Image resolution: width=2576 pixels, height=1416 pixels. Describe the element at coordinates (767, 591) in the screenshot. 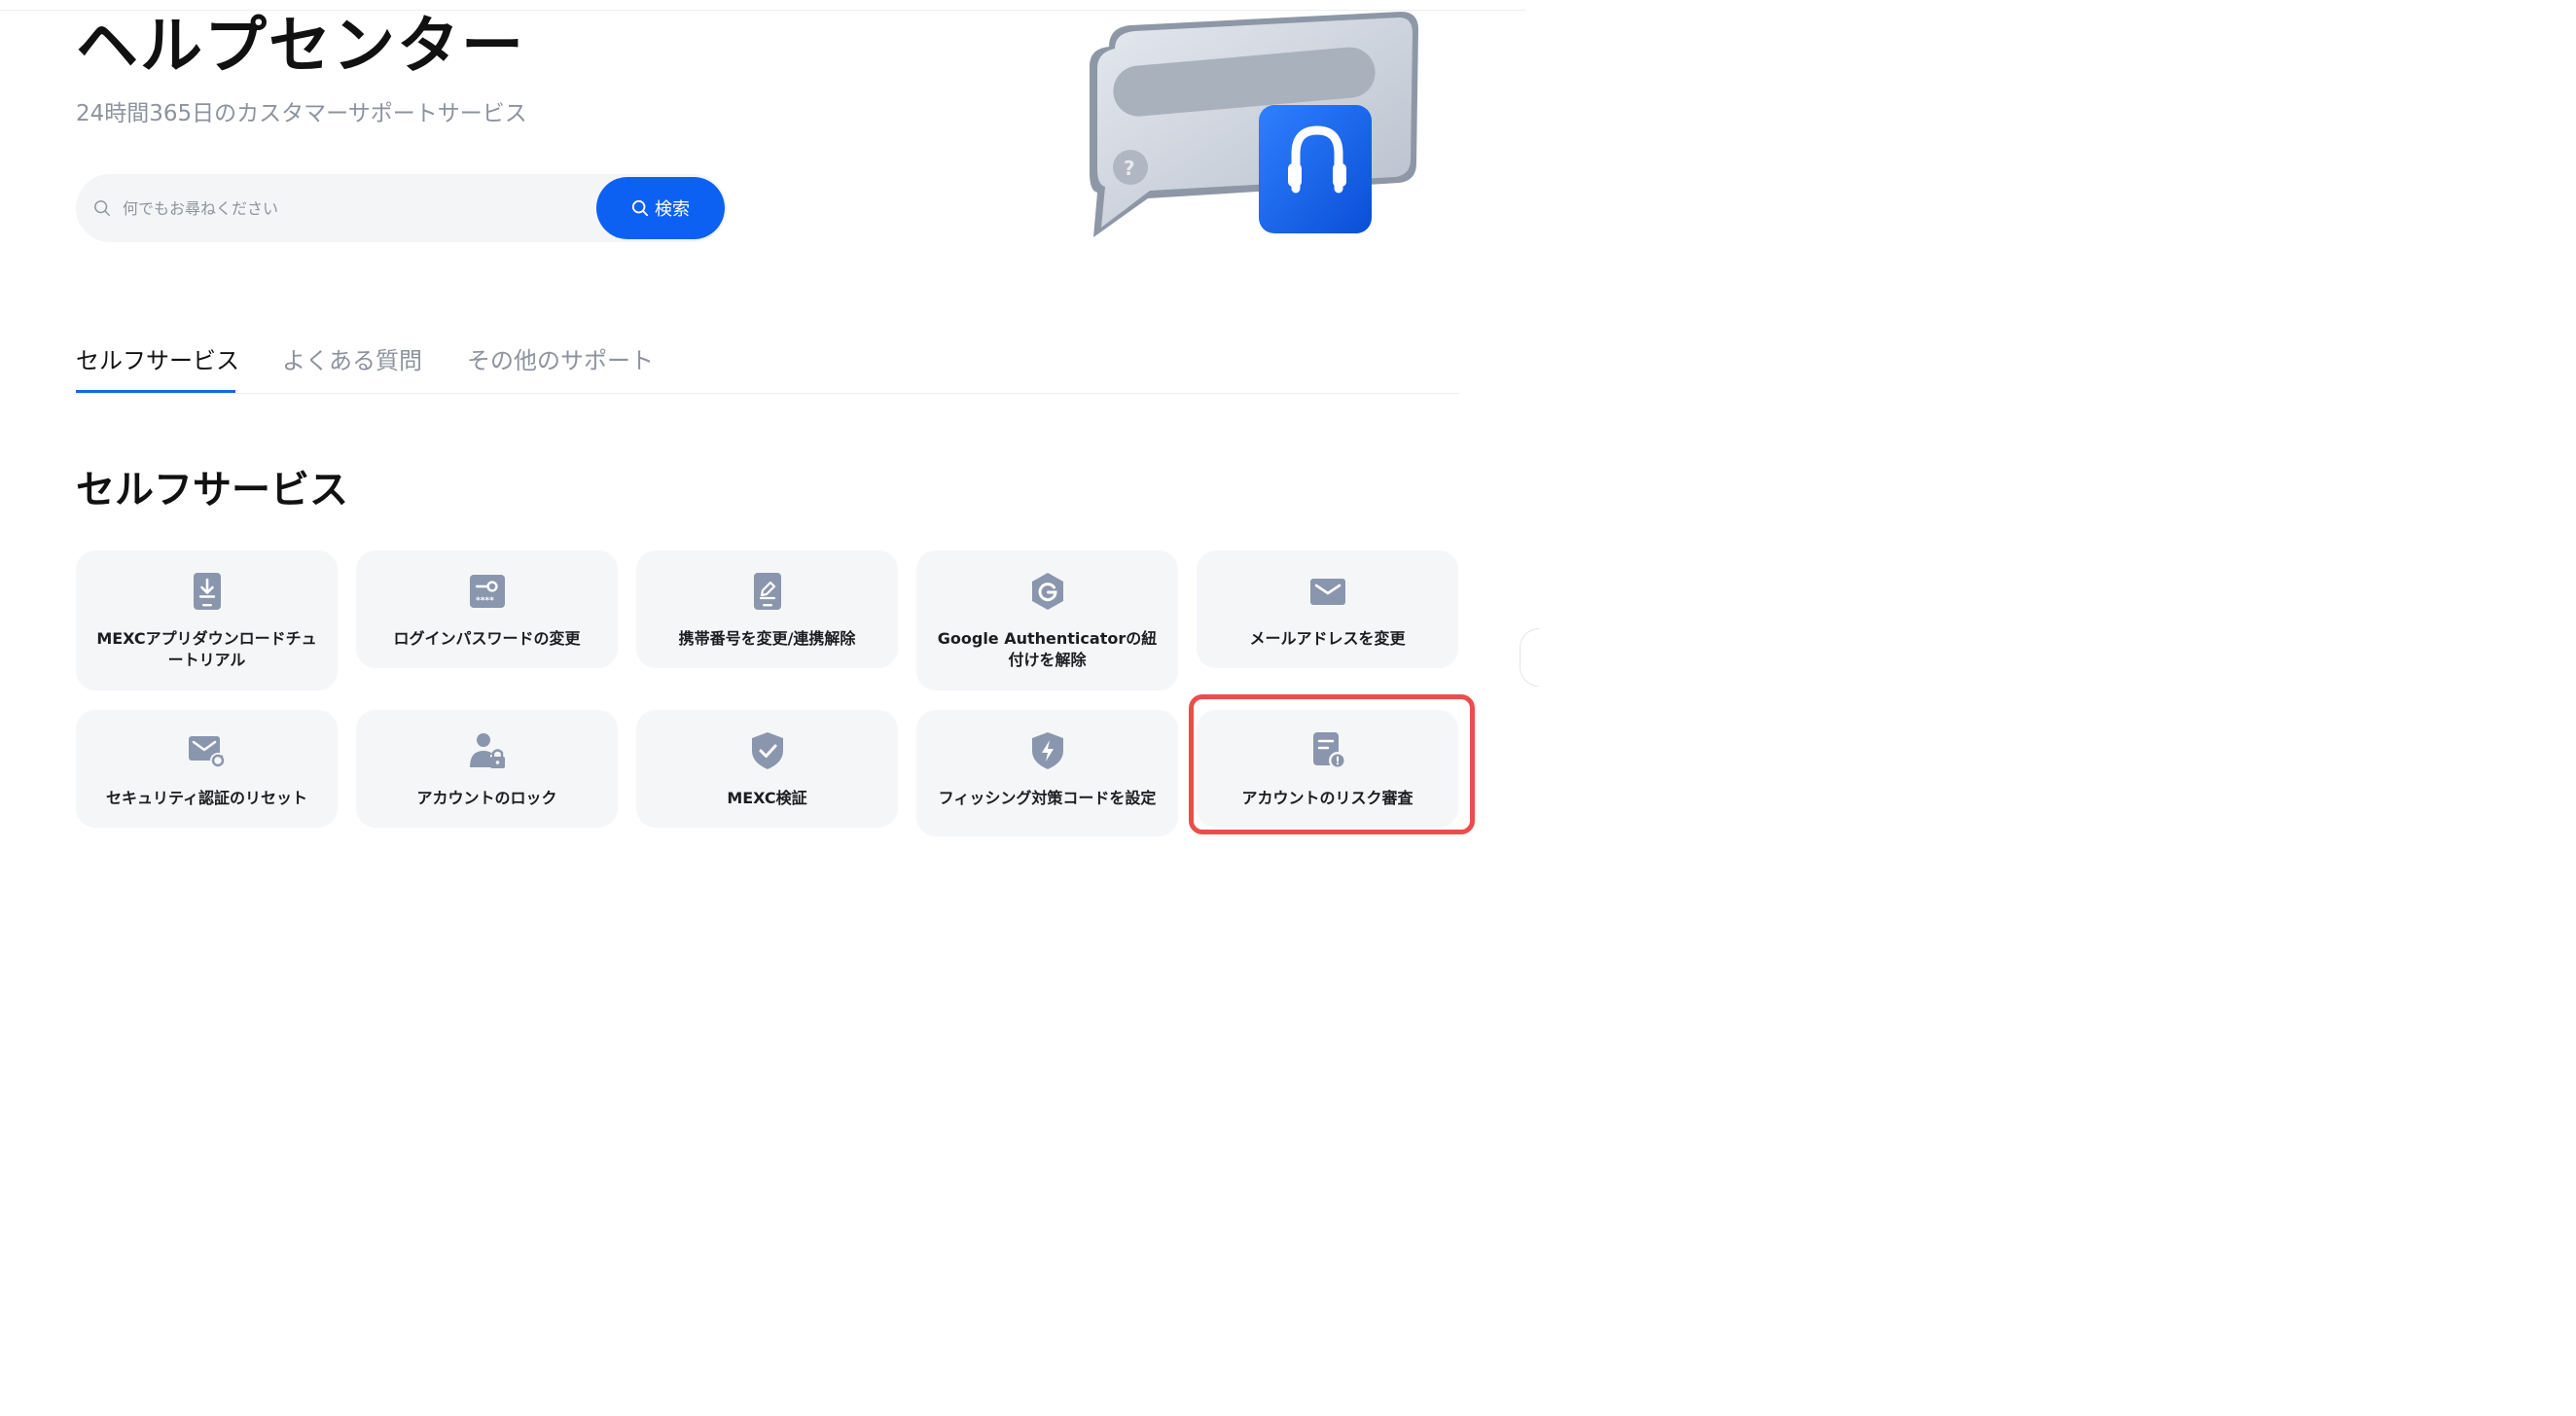

I see `phone-edit-icon` at that location.